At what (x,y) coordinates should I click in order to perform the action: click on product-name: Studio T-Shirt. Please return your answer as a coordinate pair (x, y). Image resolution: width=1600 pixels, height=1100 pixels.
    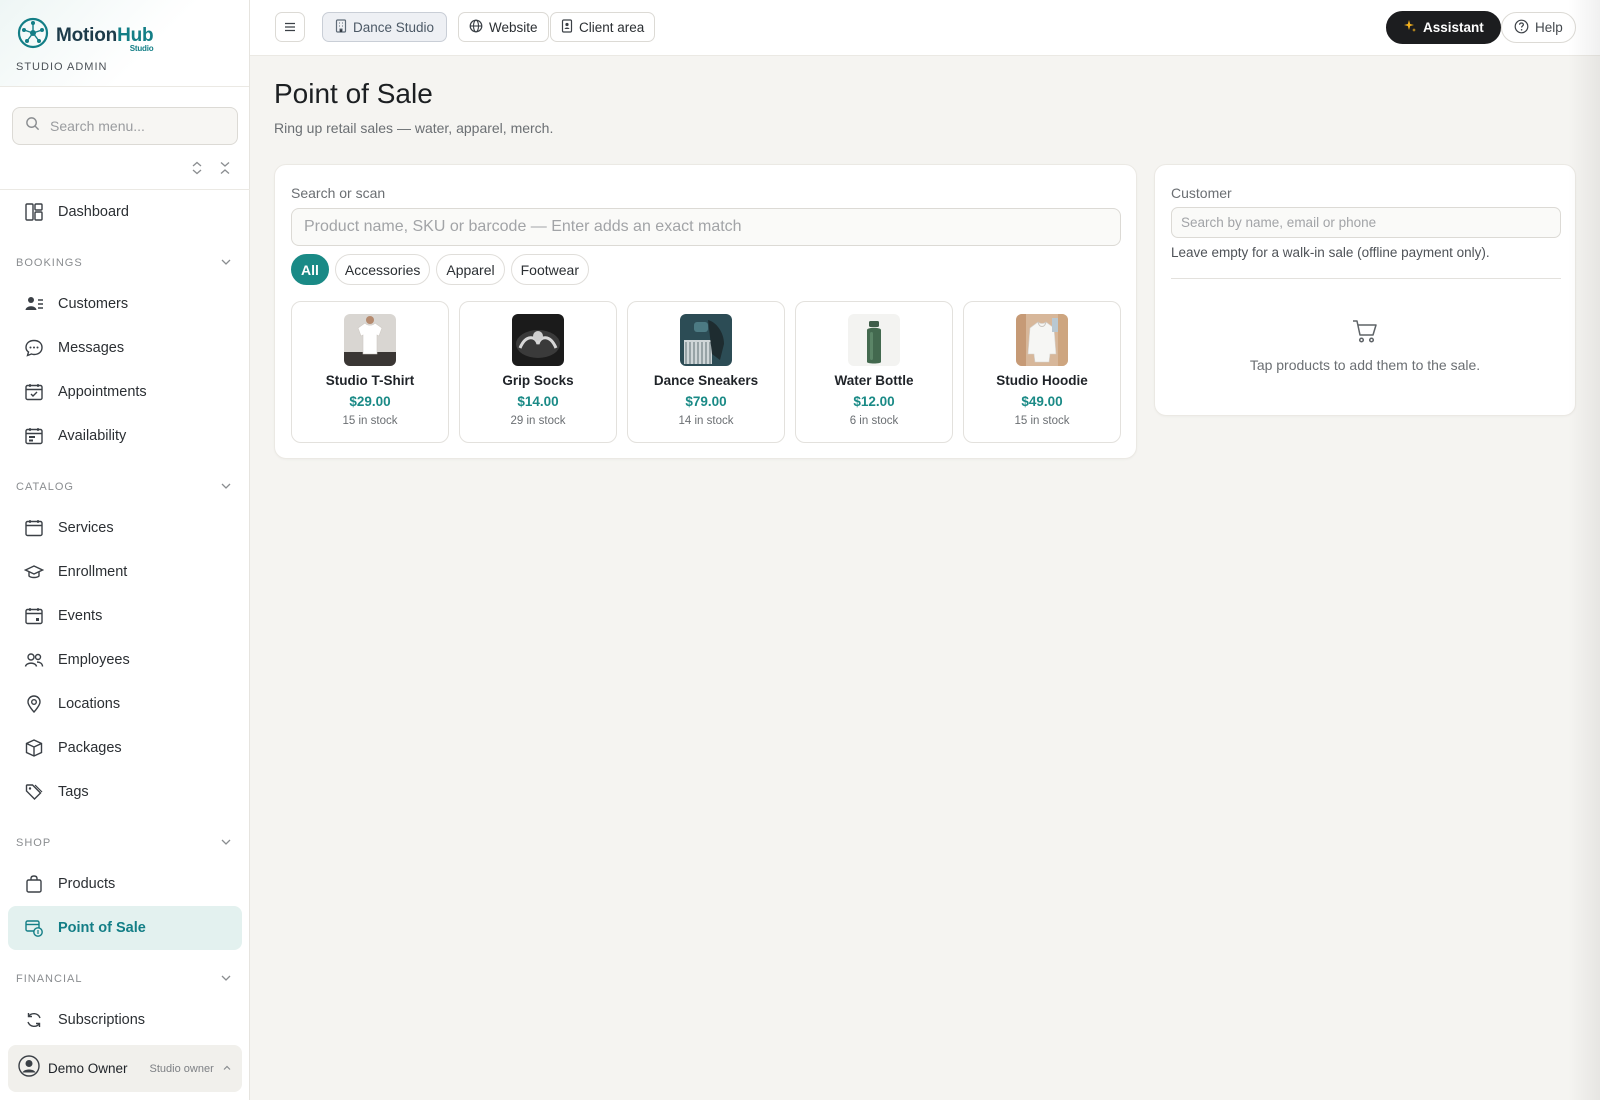
    Looking at the image, I should click on (370, 380).